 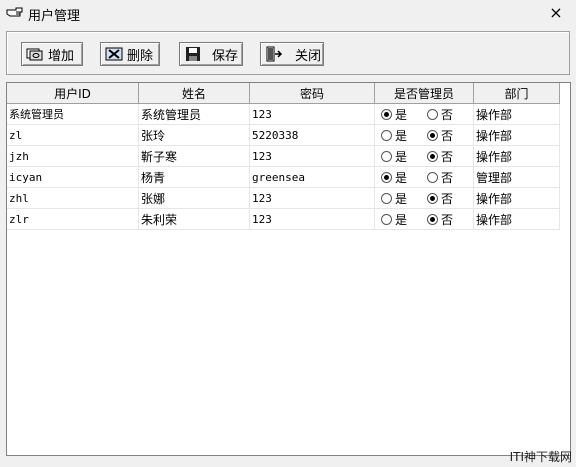 I want to click on cell-department: 管理部, so click(x=516, y=177).